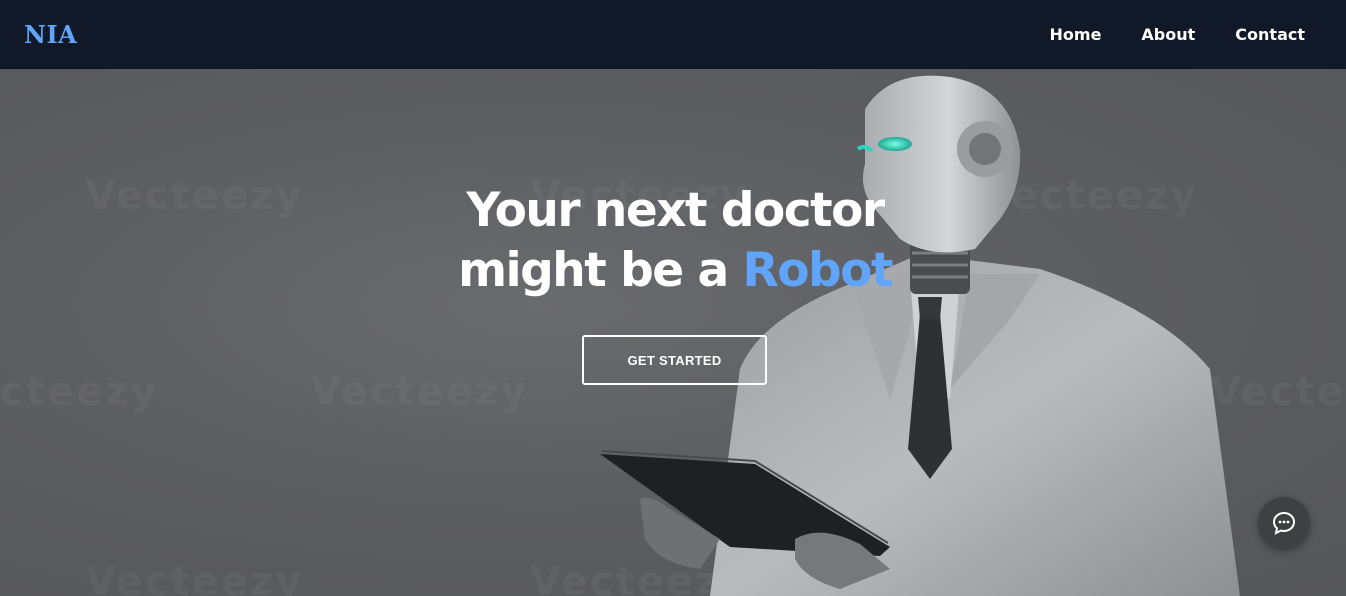  Describe the element at coordinates (1168, 34) in the screenshot. I see `nav-link-about: About` at that location.